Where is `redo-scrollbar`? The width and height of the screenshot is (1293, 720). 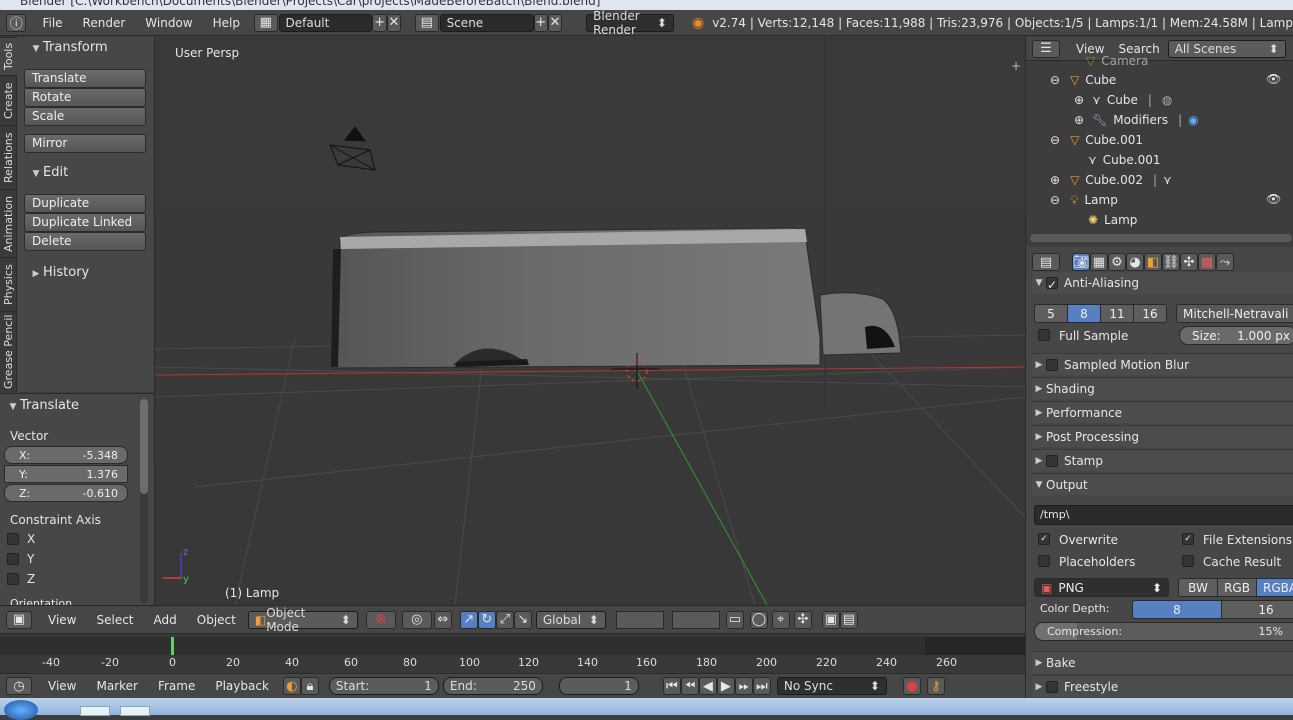 redo-scrollbar is located at coordinates (144, 501).